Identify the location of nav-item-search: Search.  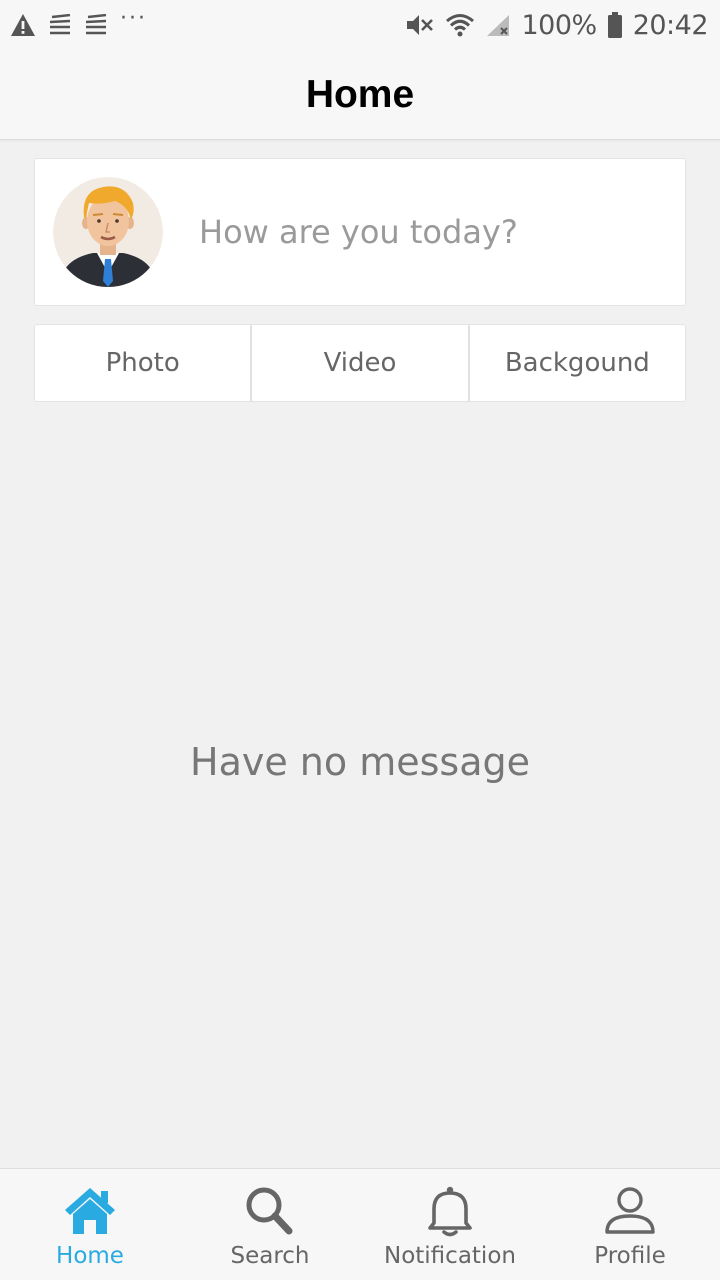
(270, 1224).